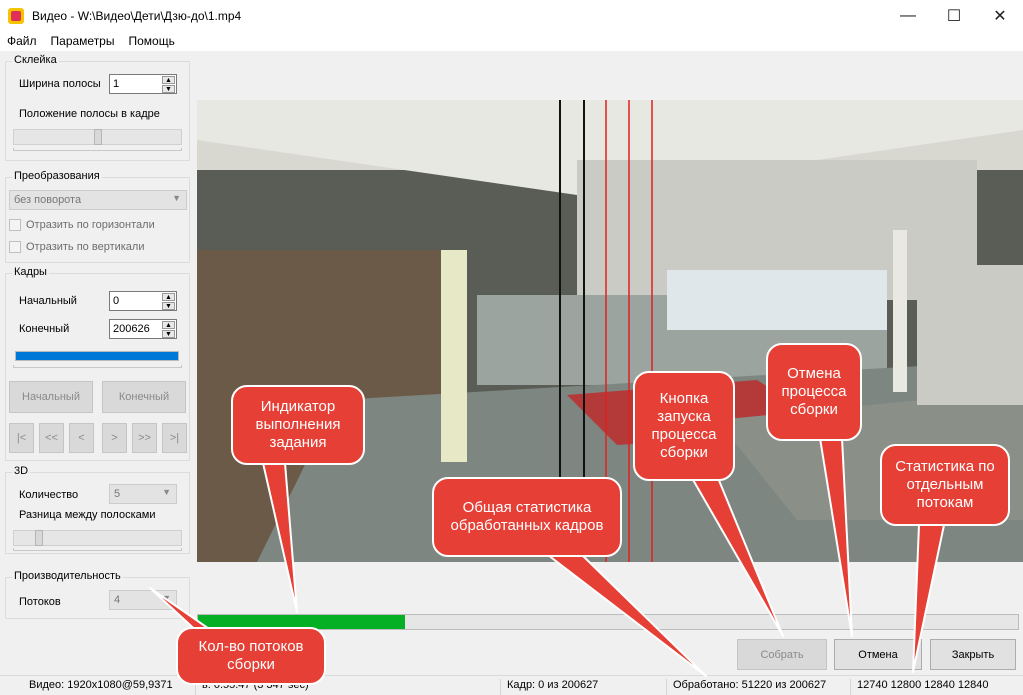  What do you see at coordinates (131, 329) in the screenshot?
I see `end-frame-value: 200626` at bounding box center [131, 329].